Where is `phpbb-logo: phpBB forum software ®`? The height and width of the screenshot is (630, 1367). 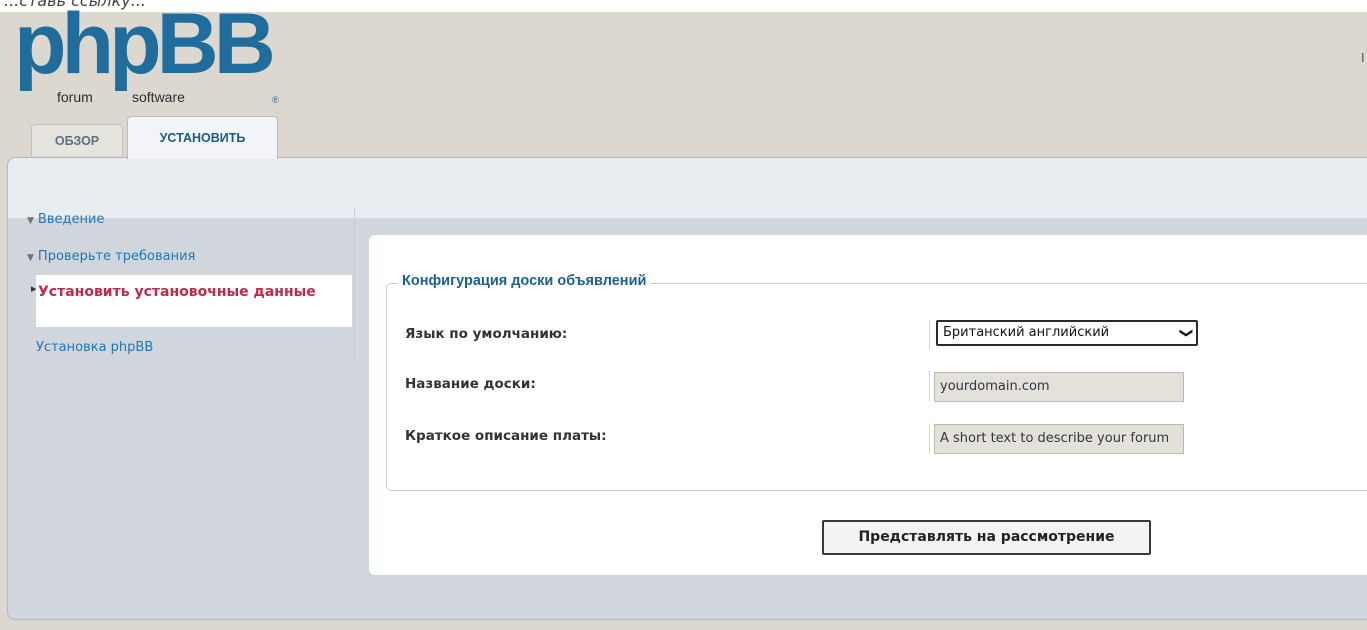 phpbb-logo: phpBB forum software ® is located at coordinates (149, 55).